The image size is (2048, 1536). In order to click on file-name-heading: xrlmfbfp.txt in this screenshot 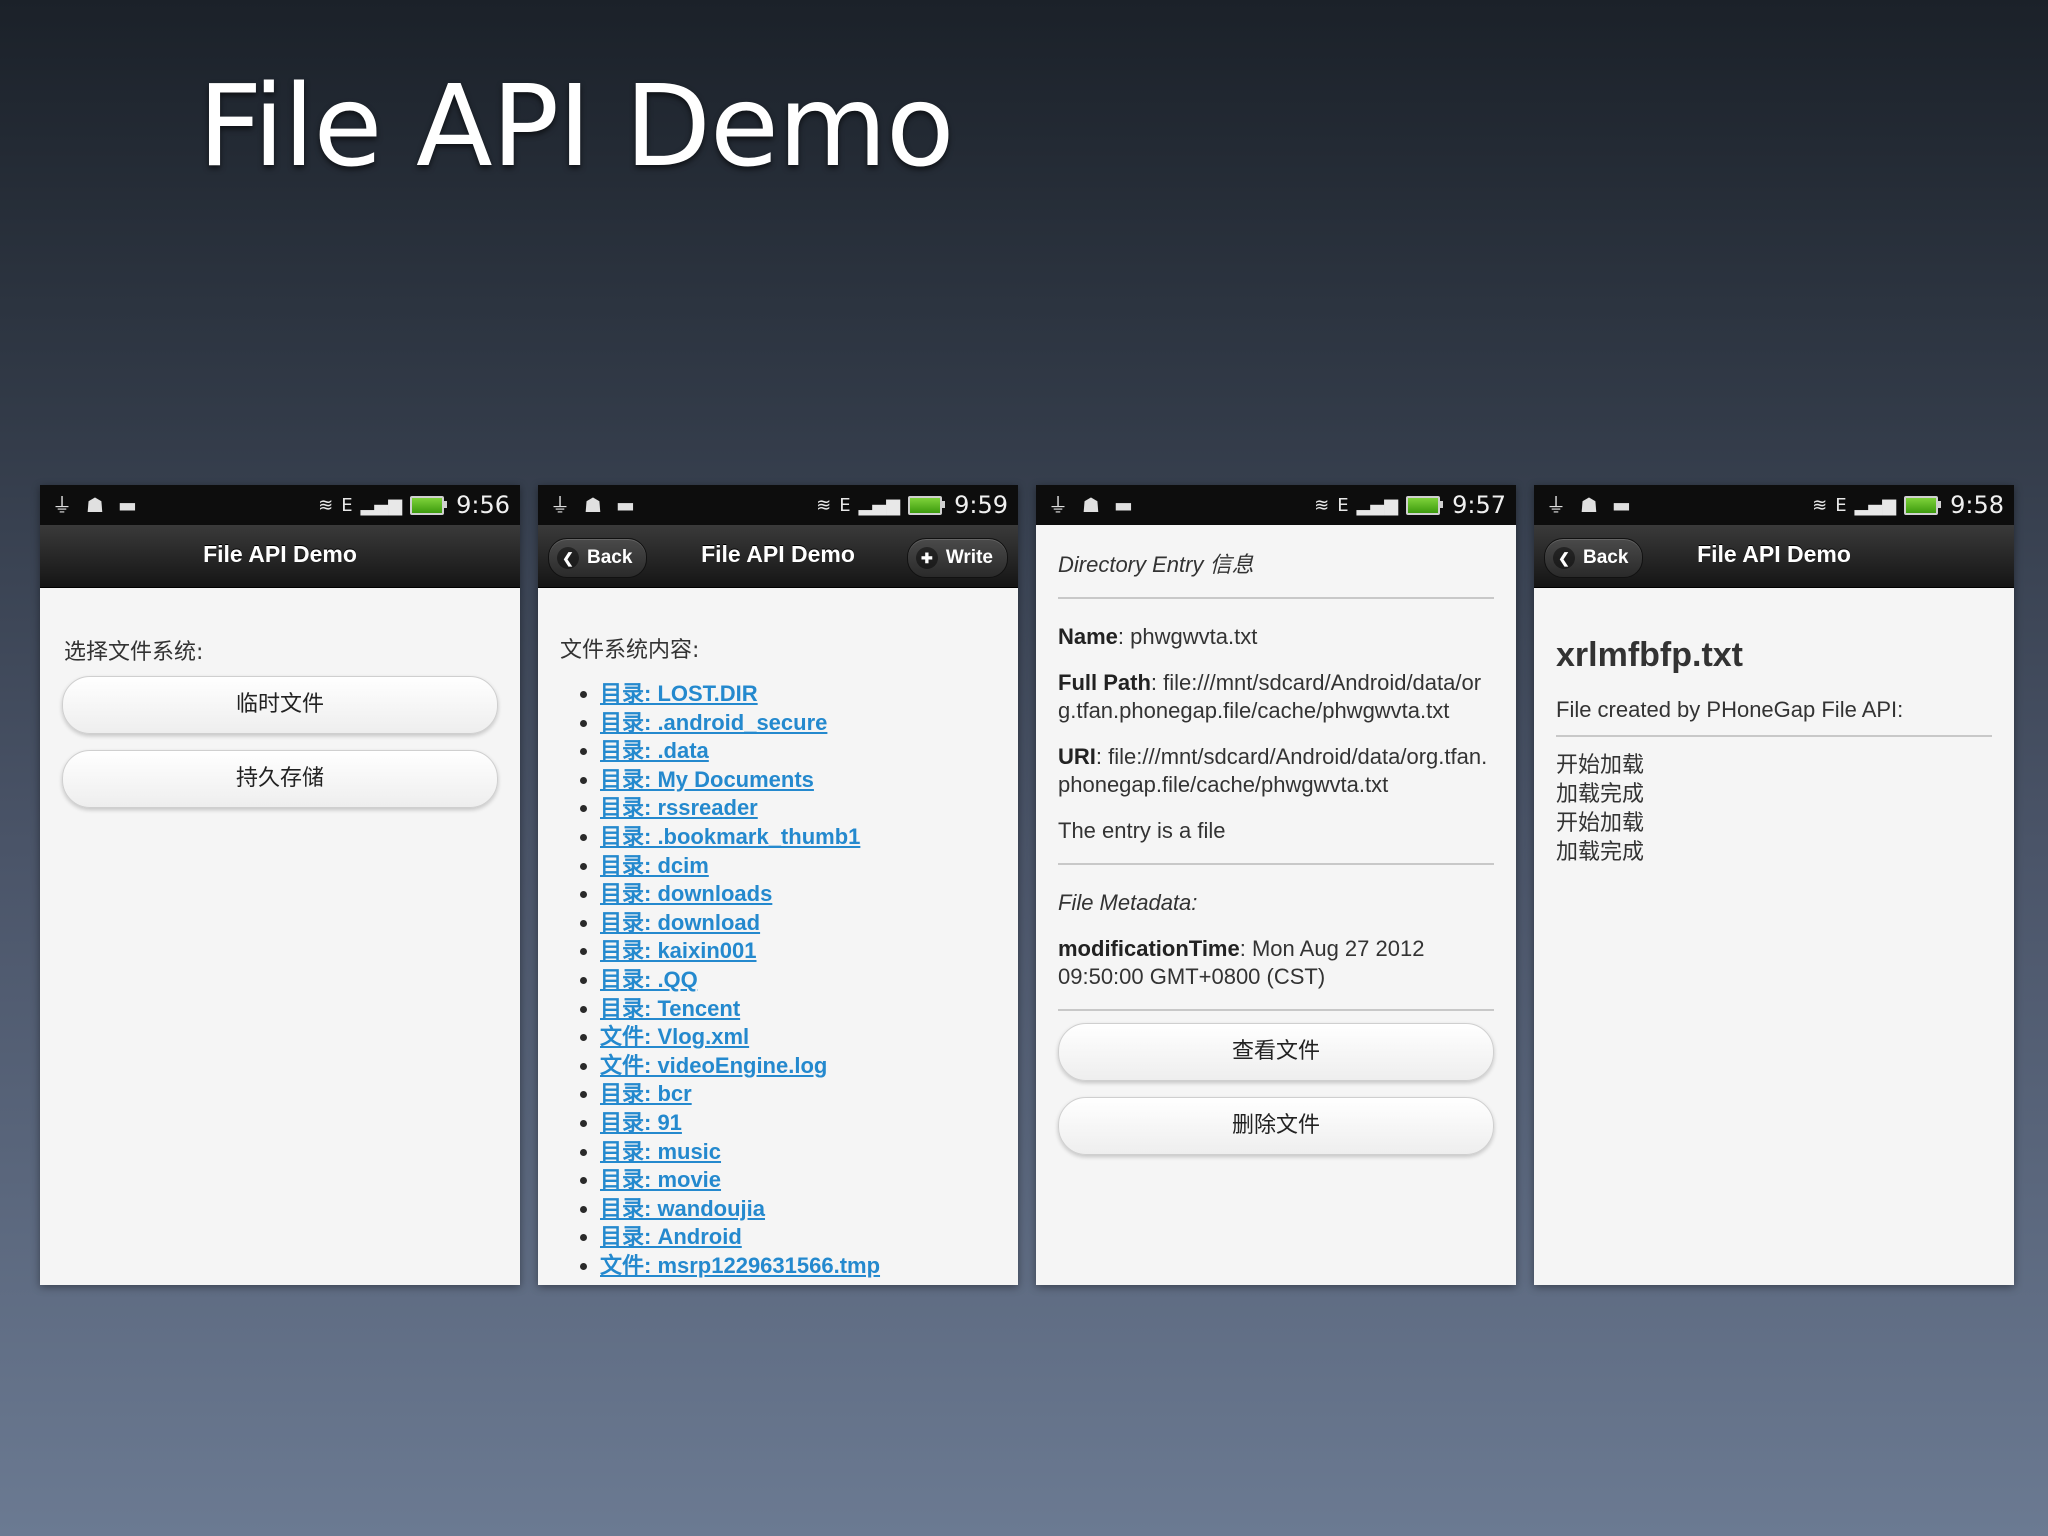, I will do `click(1649, 655)`.